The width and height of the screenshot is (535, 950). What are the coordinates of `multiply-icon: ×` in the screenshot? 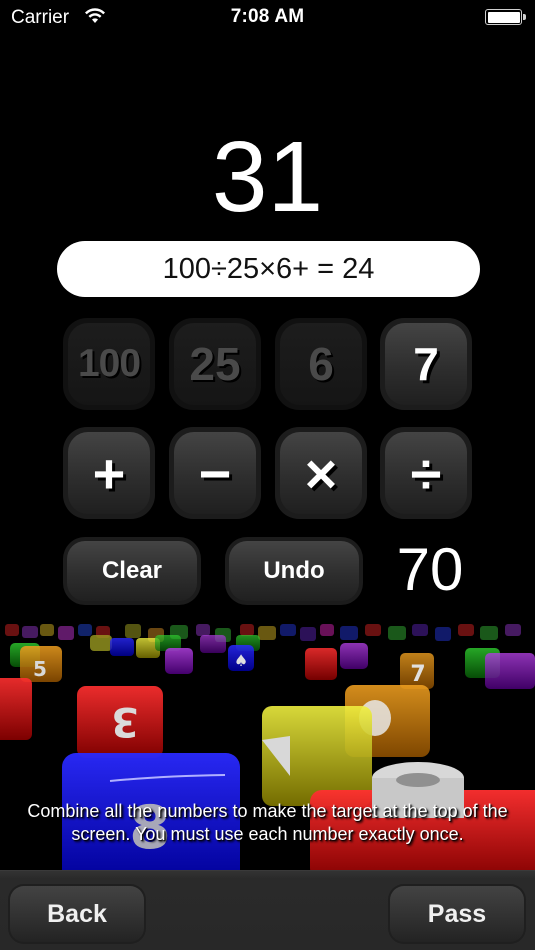 It's located at (321, 473).